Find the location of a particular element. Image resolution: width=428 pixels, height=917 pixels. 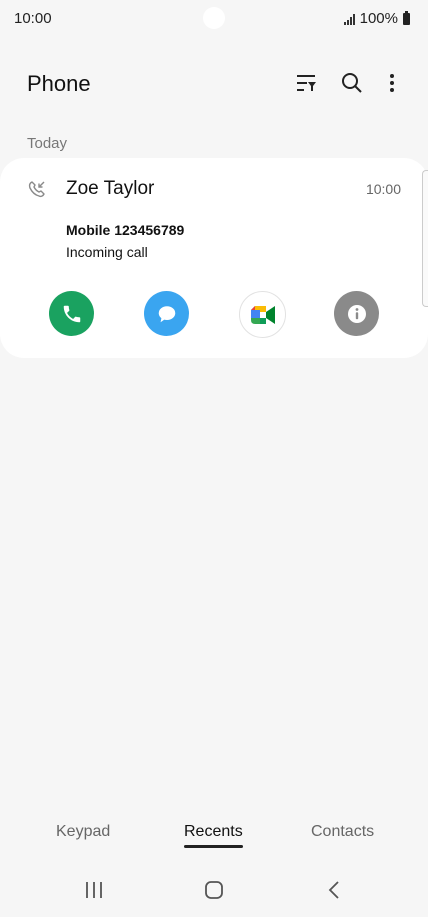

tab-recents: Recents is located at coordinates (213, 832).